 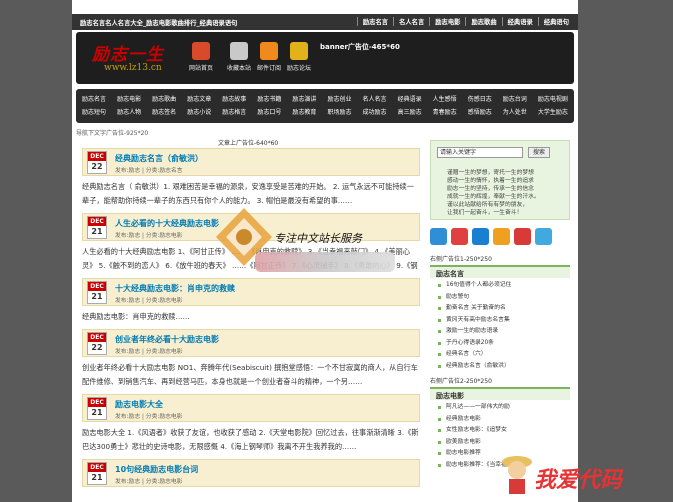 I want to click on post-item: DEC 21 10句经典励志电影台词 发布:励志 | 分类:励志电影, so click(x=251, y=473).